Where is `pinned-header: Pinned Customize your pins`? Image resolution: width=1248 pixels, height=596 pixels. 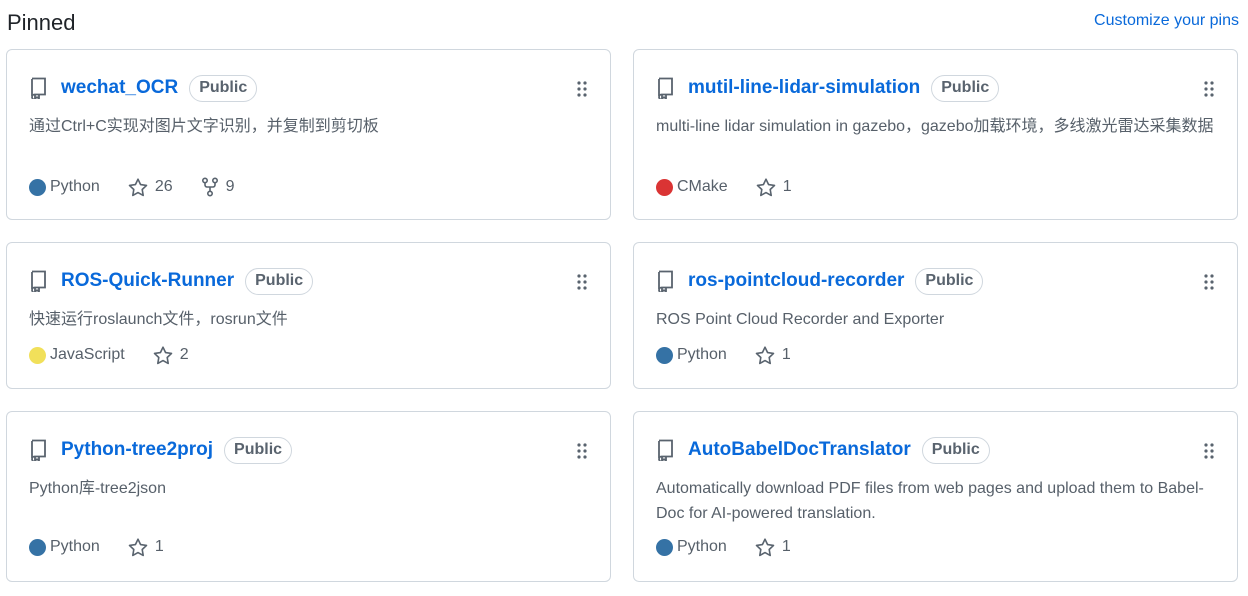 pinned-header: Pinned Customize your pins is located at coordinates (623, 23).